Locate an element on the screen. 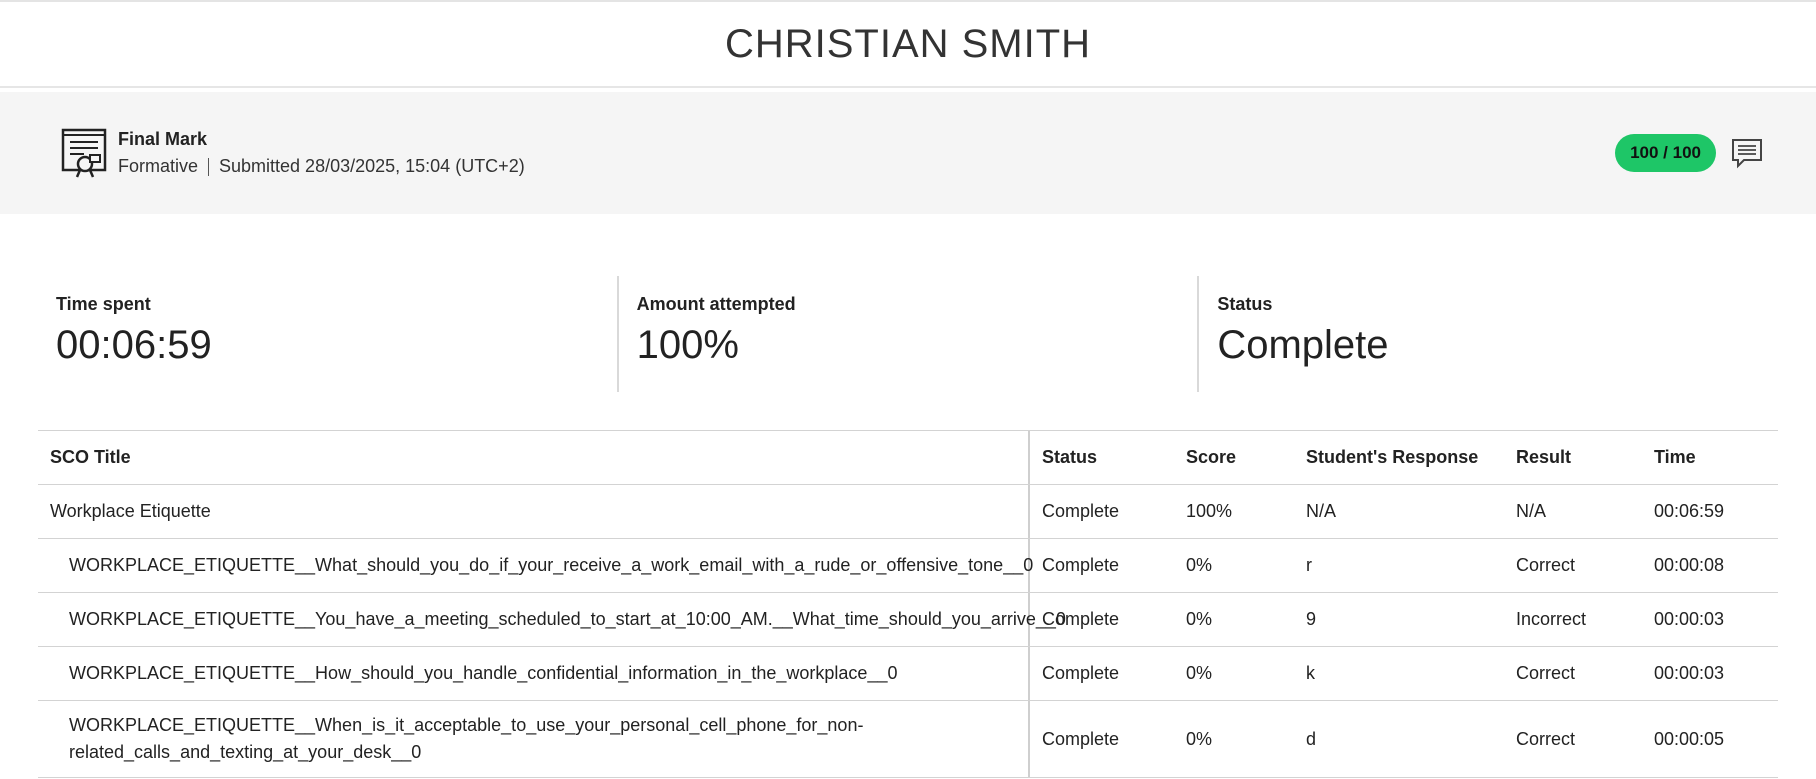 This screenshot has width=1816, height=779. stat-label: Amount attempted is located at coordinates (716, 304).